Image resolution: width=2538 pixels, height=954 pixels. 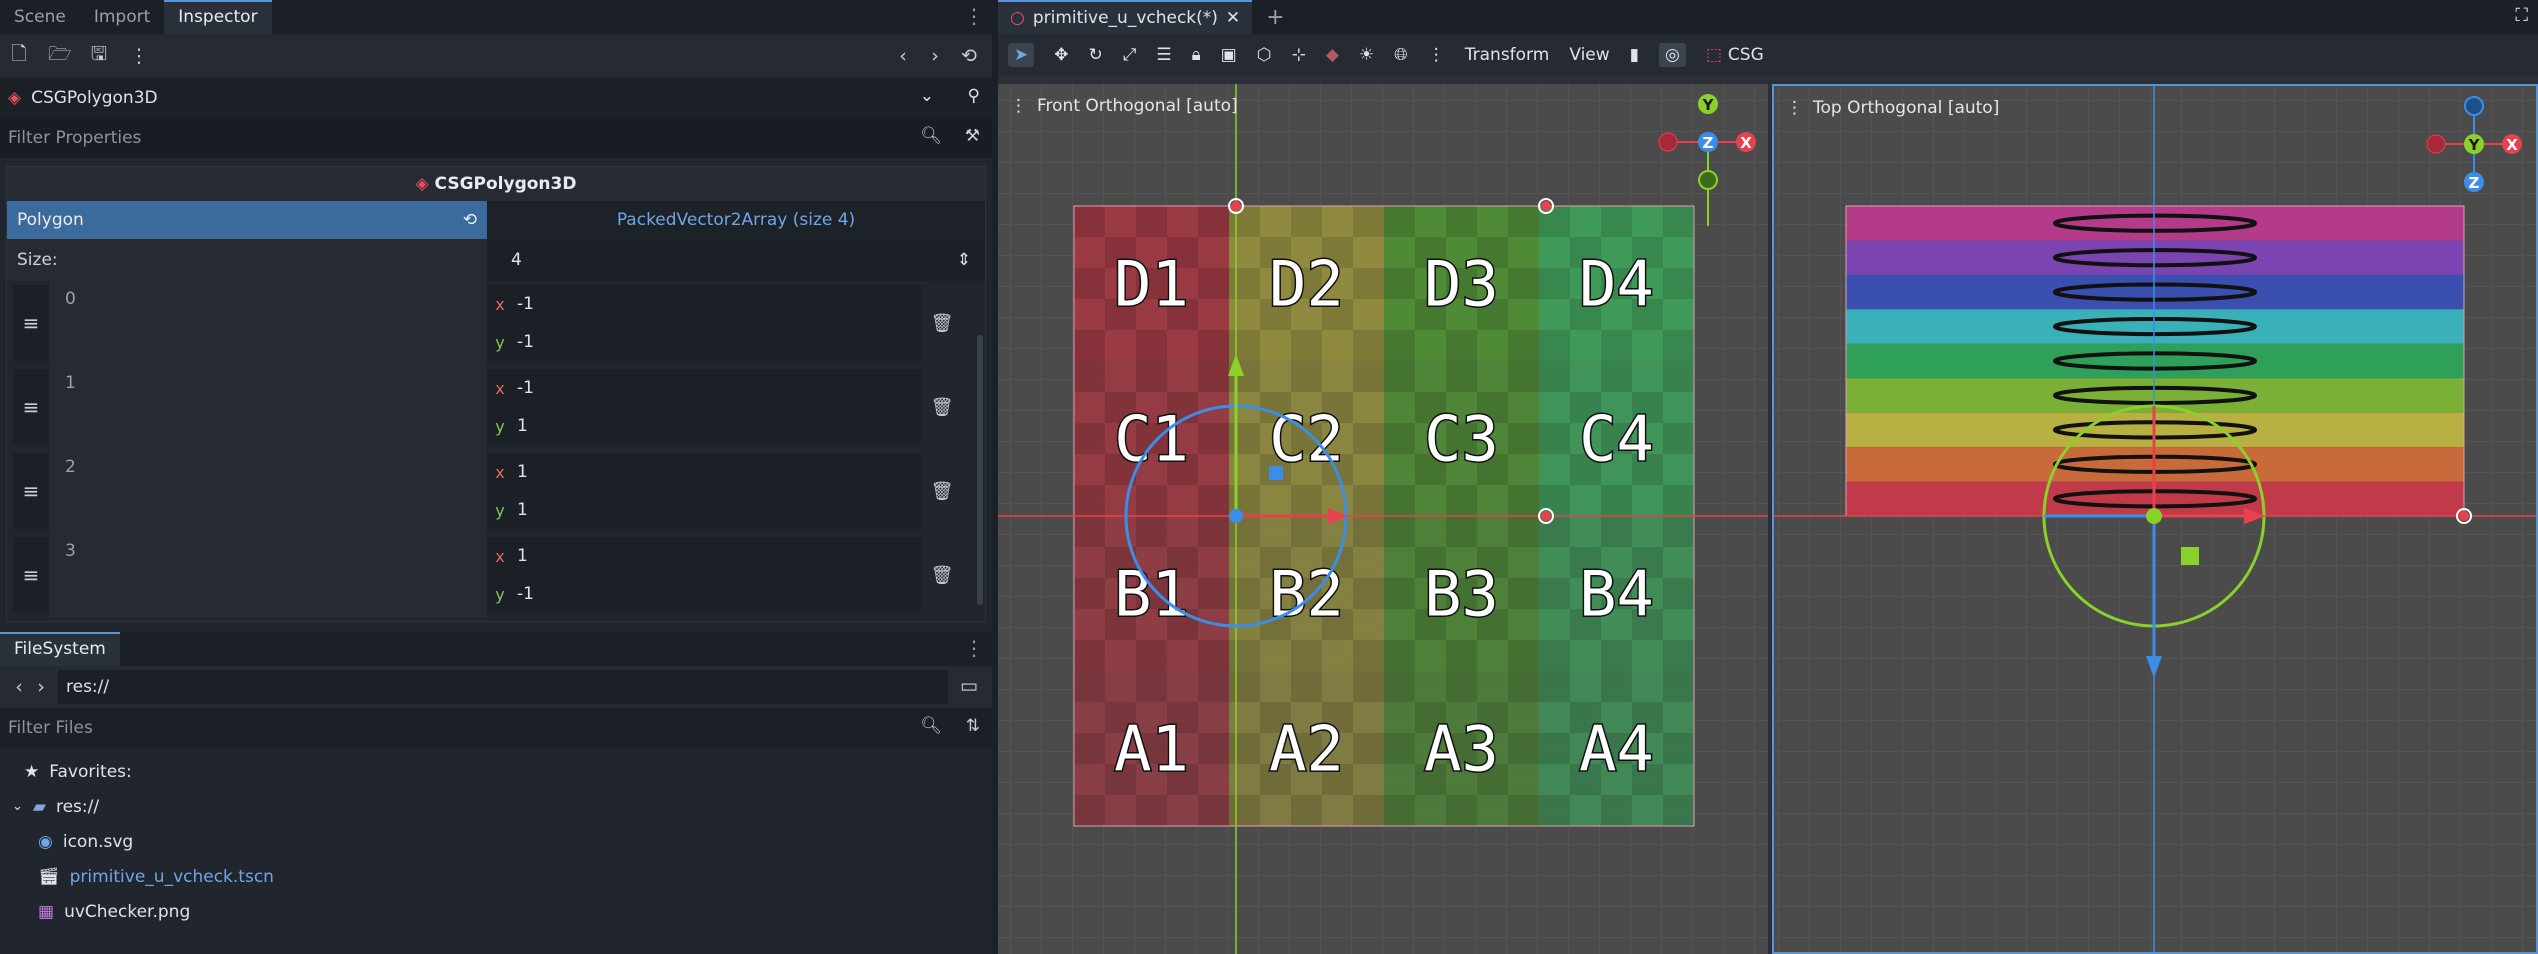 What do you see at coordinates (736, 260) in the screenshot?
I see `size-spinbox: 4 ⇕` at bounding box center [736, 260].